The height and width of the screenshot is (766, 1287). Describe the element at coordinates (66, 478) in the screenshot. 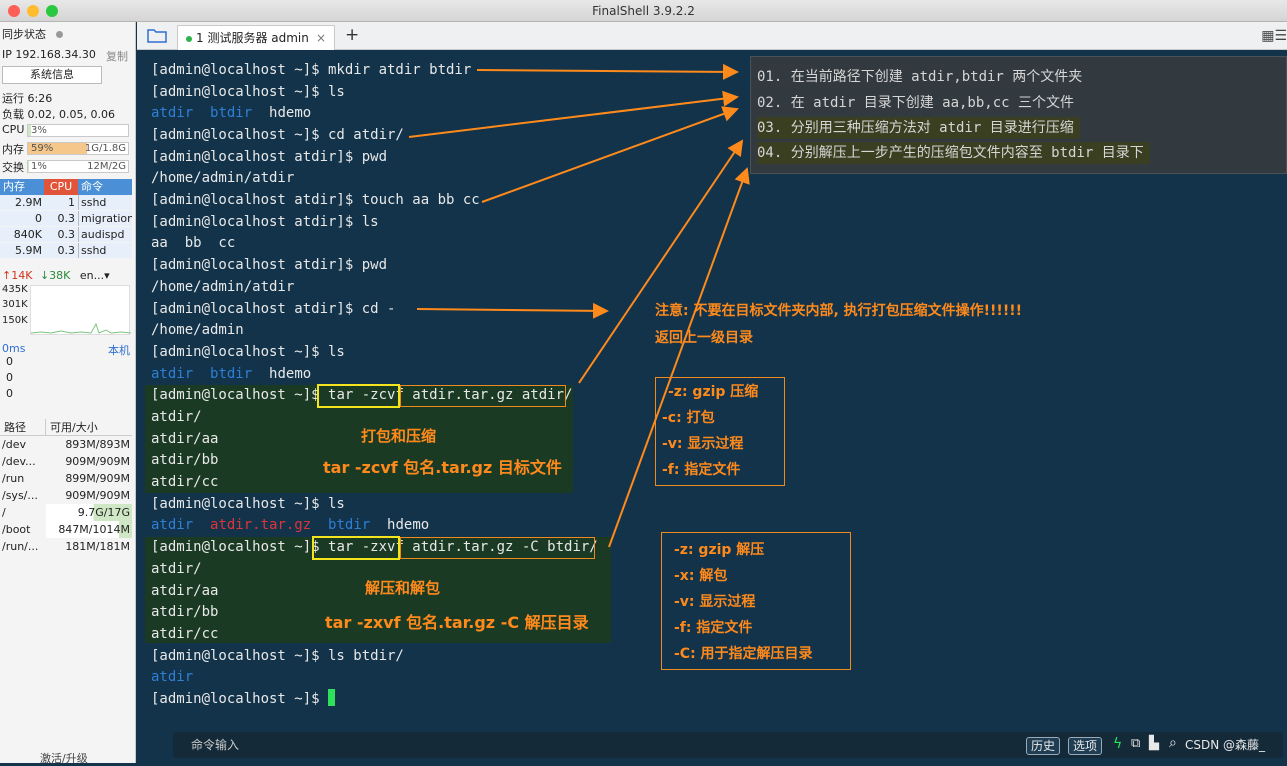

I see `table-row: /run 899M/909M` at that location.